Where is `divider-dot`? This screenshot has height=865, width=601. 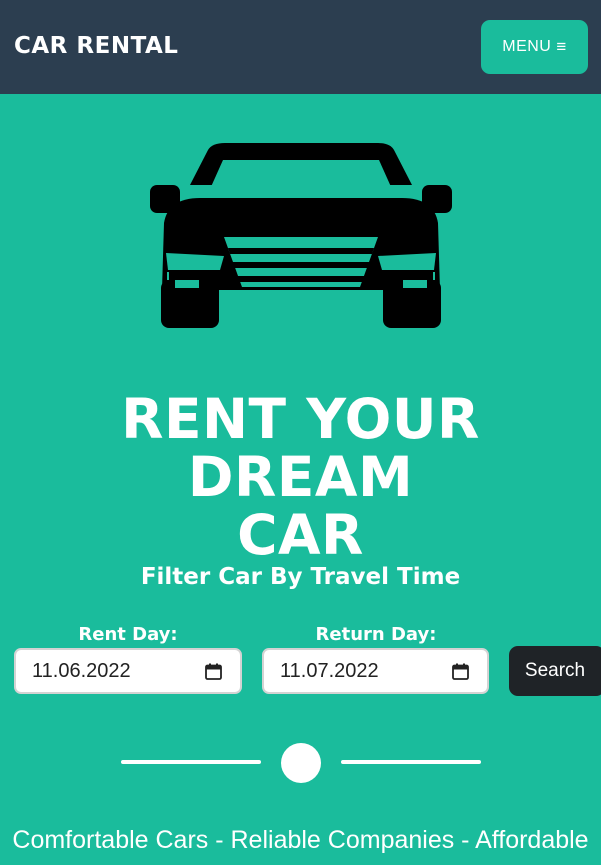
divider-dot is located at coordinates (301, 763).